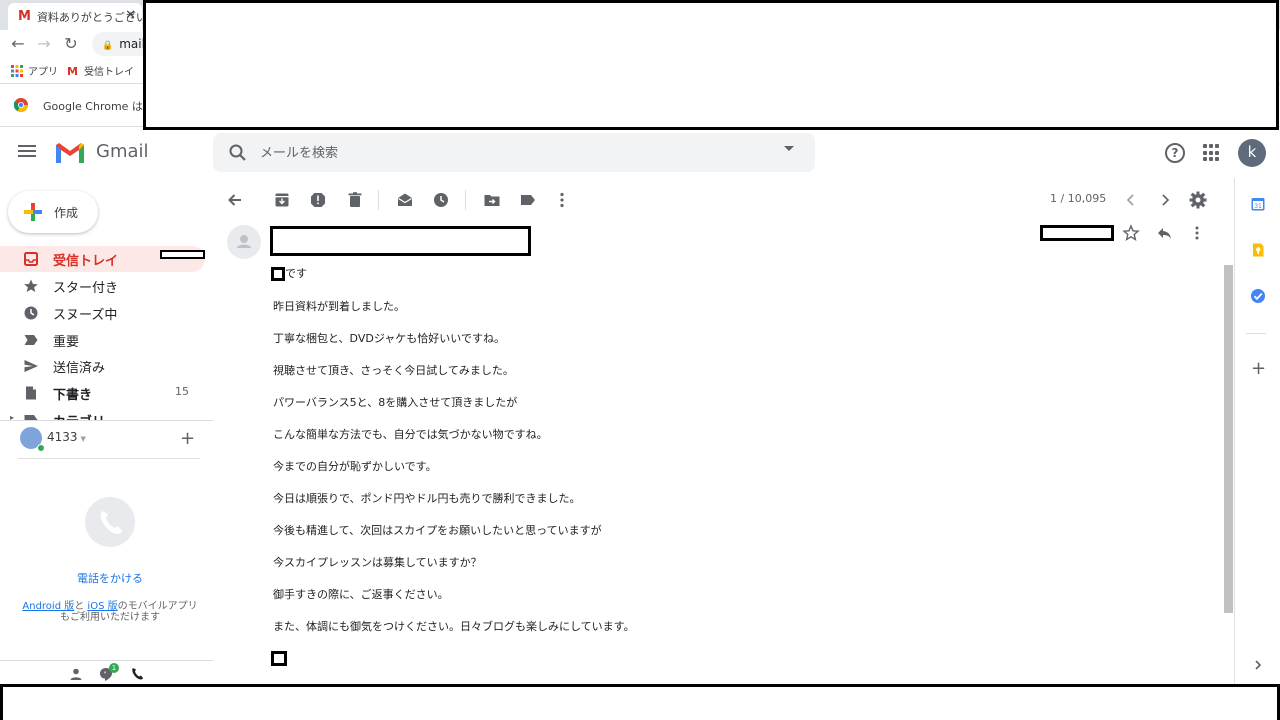 The height and width of the screenshot is (720, 1280). Describe the element at coordinates (244, 242) in the screenshot. I see `sender-avatar` at that location.